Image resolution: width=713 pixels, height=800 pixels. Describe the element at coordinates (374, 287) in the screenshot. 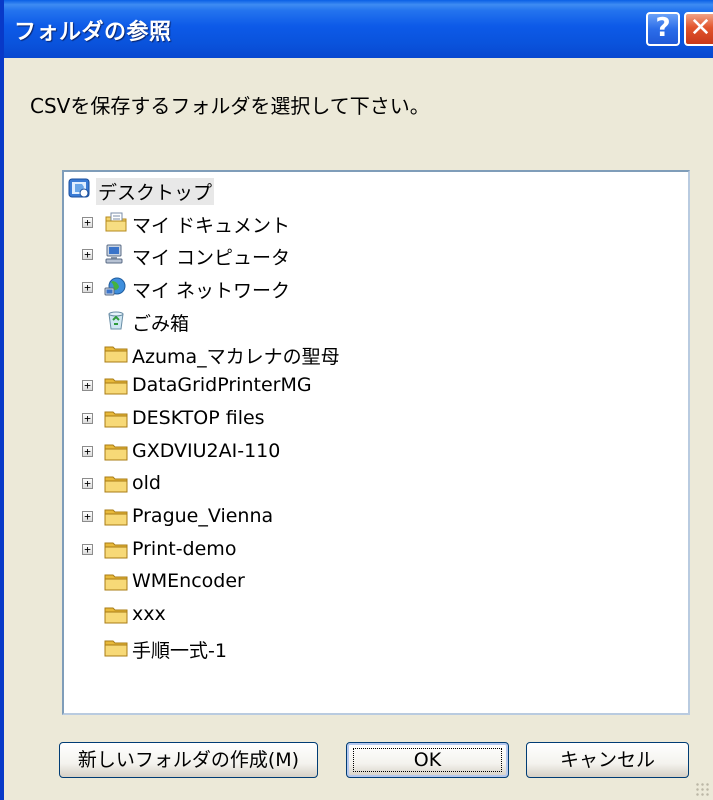

I see `tree-item: + マイ ネットワーク` at that location.